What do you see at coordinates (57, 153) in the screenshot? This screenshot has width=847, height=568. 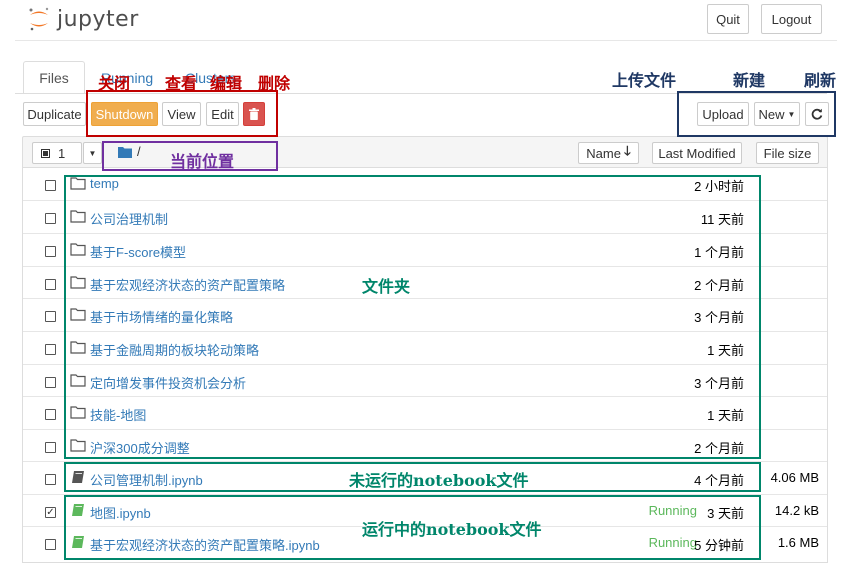 I see `select-all-dropdown: 1` at bounding box center [57, 153].